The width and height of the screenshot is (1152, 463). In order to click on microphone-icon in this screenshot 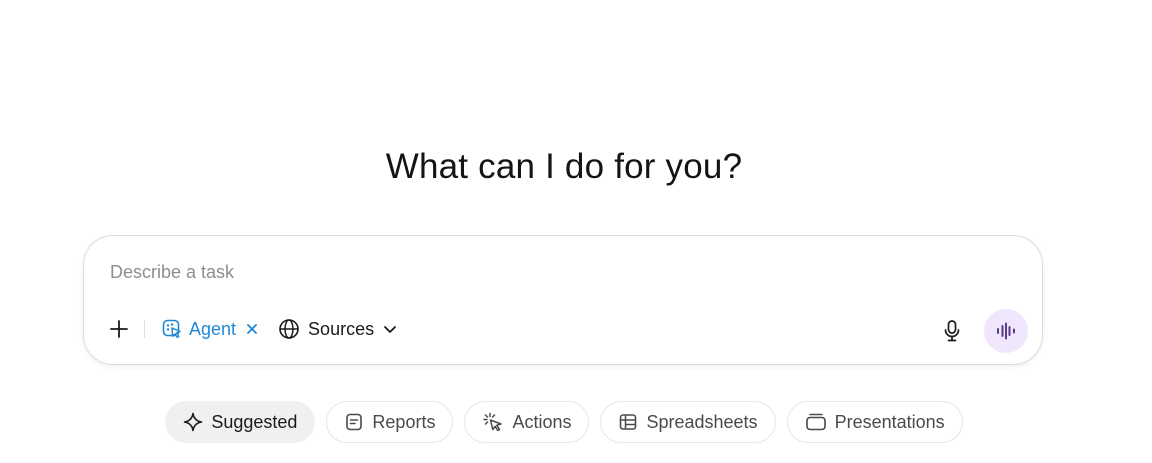, I will do `click(952, 331)`.